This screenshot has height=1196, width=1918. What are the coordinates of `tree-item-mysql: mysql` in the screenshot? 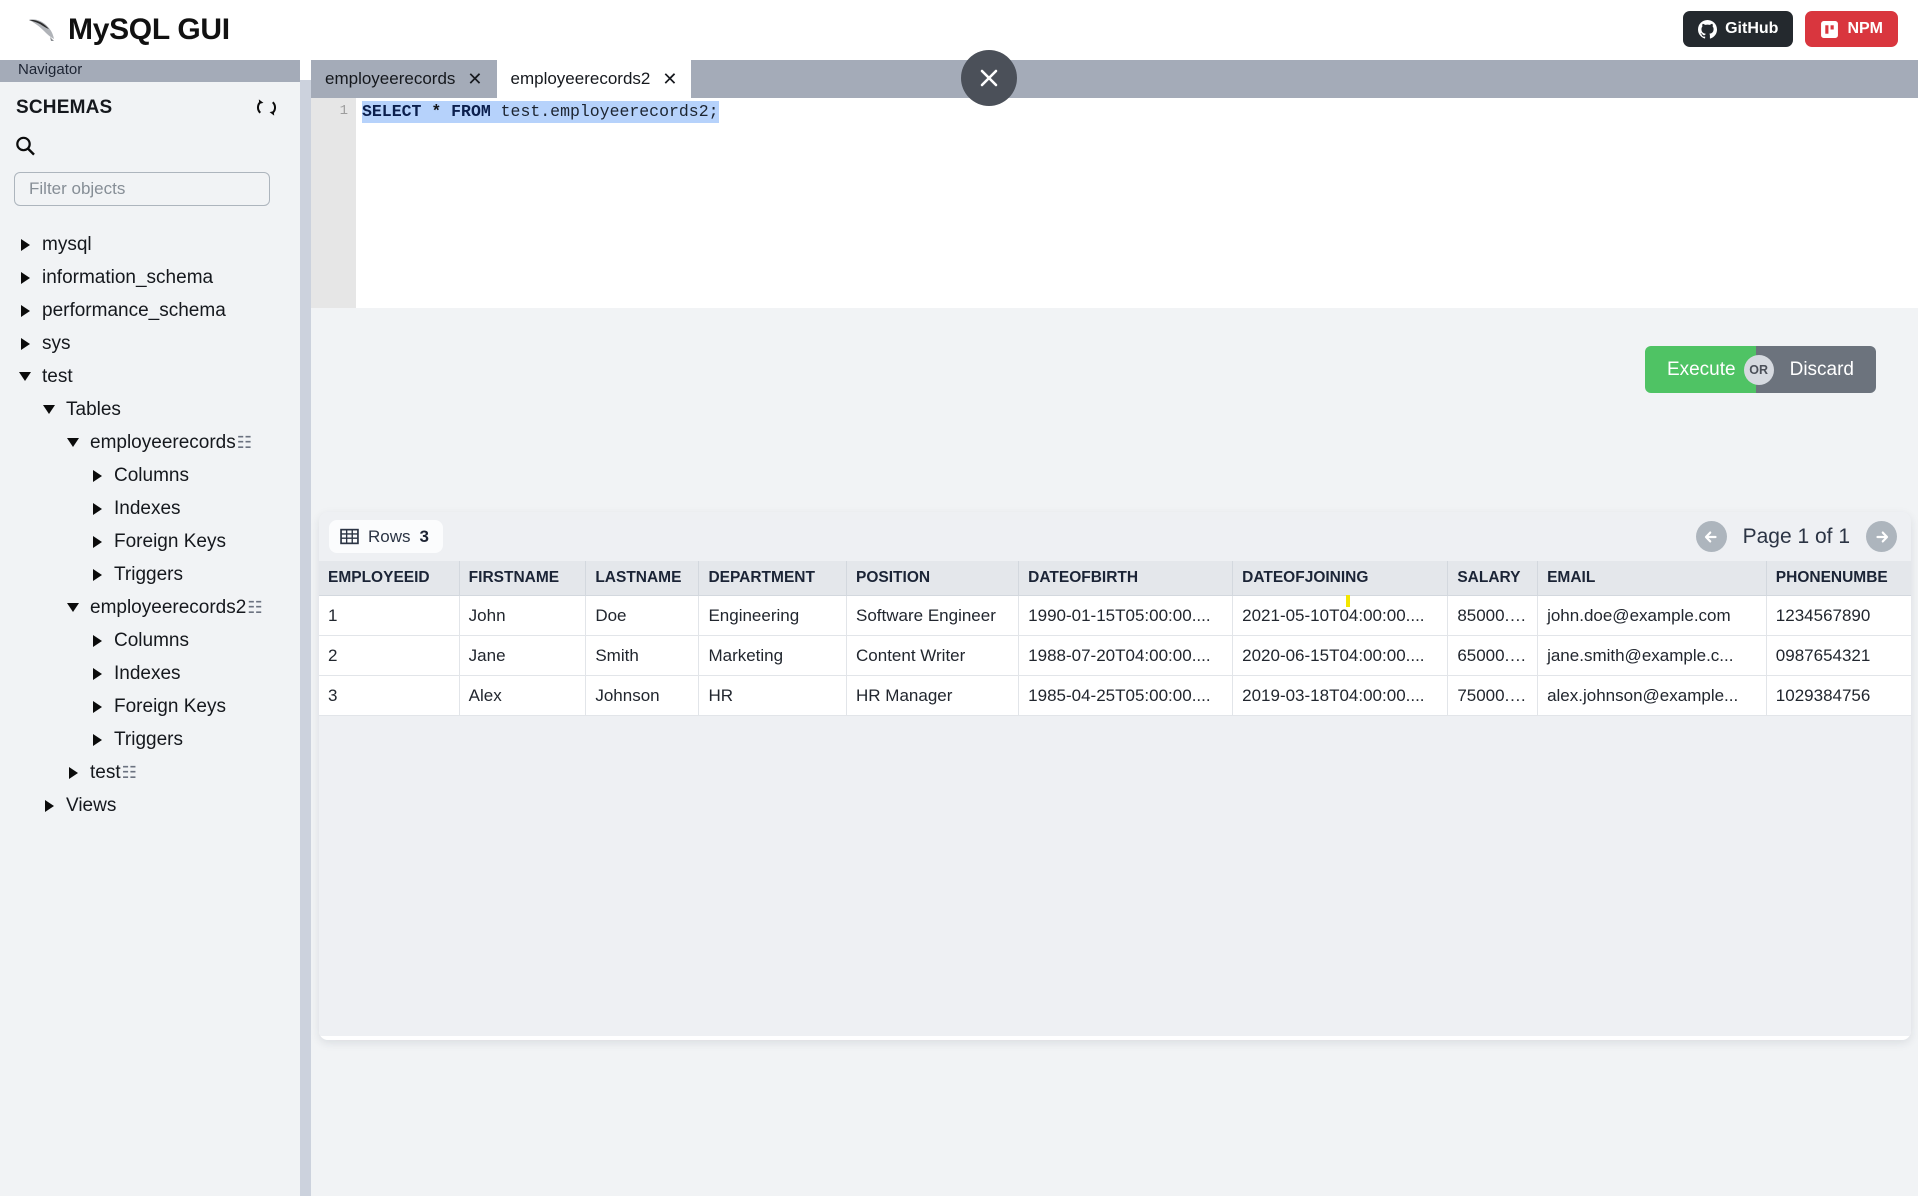 It's located at (150, 244).